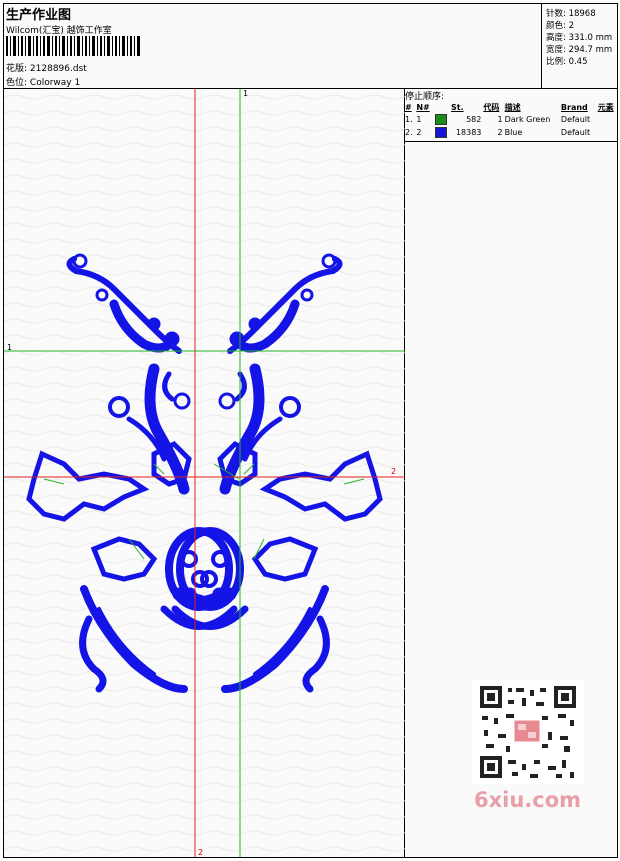 This screenshot has width=620, height=861. Describe the element at coordinates (246, 93) in the screenshot. I see `guide-label-green-v: 1` at that location.